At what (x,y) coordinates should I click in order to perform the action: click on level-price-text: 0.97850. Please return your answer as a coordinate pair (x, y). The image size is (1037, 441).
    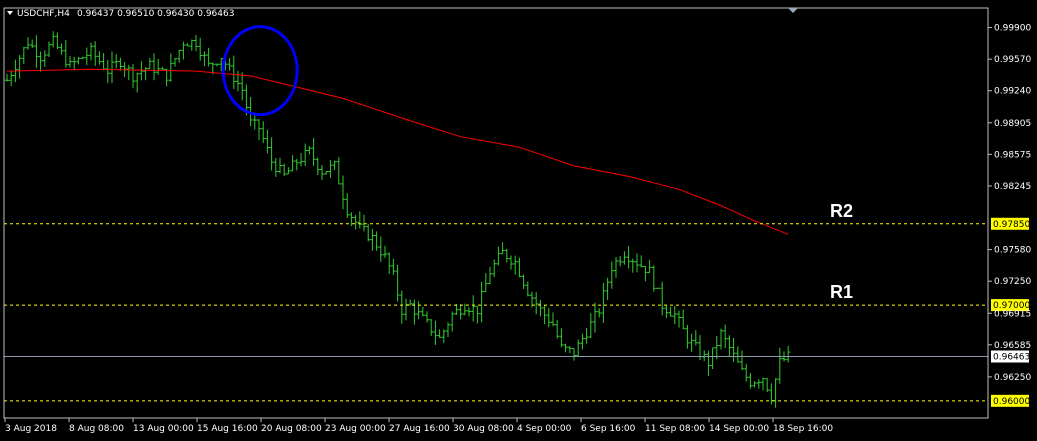
    Looking at the image, I should click on (1011, 225).